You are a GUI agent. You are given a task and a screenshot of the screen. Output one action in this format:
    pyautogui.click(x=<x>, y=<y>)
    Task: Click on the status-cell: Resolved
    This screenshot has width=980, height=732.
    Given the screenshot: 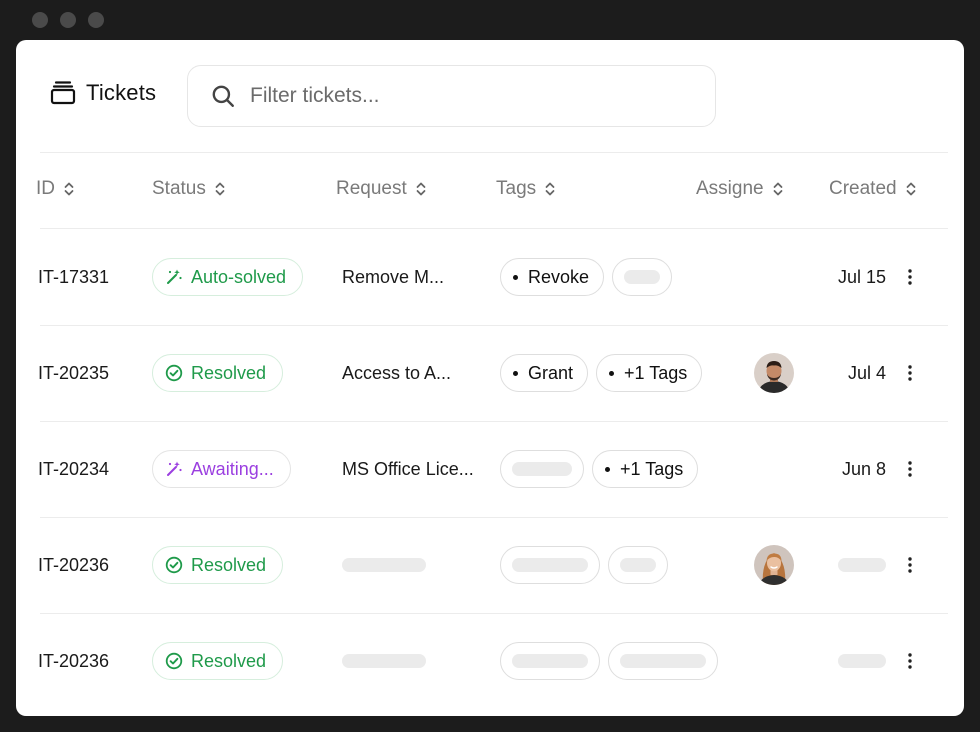 What is the action you would take?
    pyautogui.click(x=218, y=373)
    